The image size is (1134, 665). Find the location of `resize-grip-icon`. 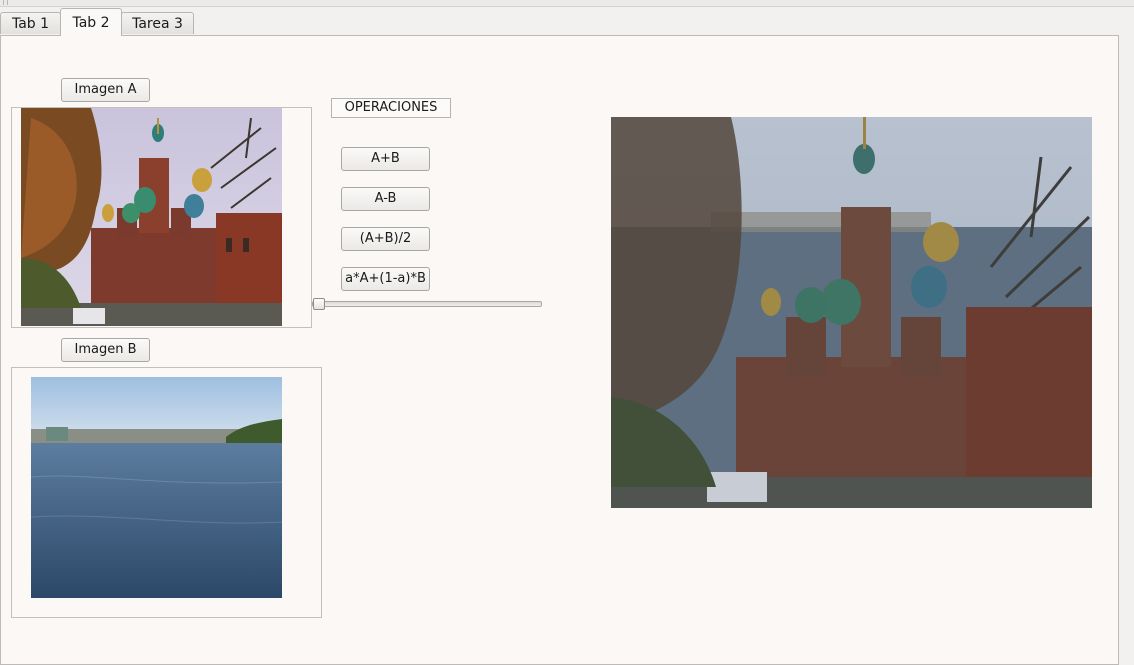

resize-grip-icon is located at coordinates (5, 2).